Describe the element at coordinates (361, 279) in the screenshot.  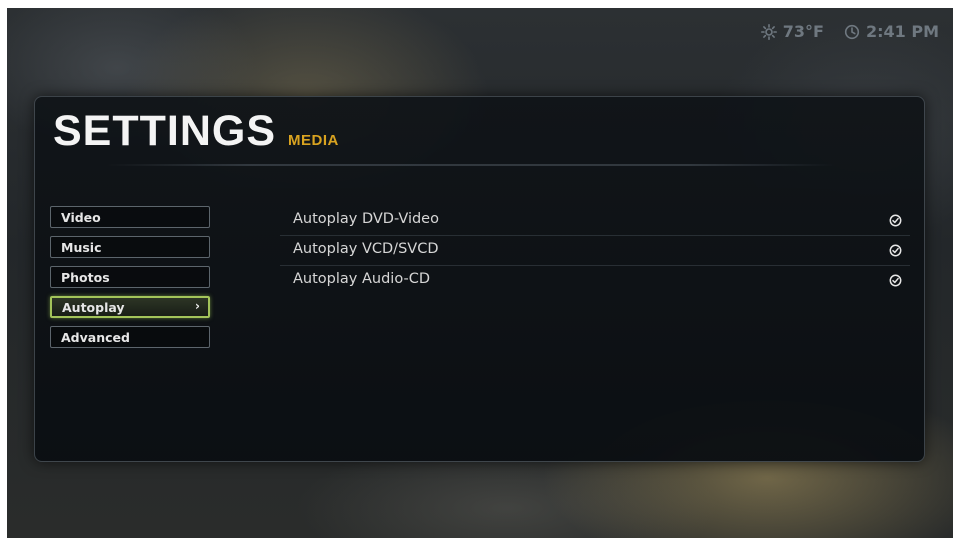
I see `option-label: Autoplay Audio-CD` at that location.